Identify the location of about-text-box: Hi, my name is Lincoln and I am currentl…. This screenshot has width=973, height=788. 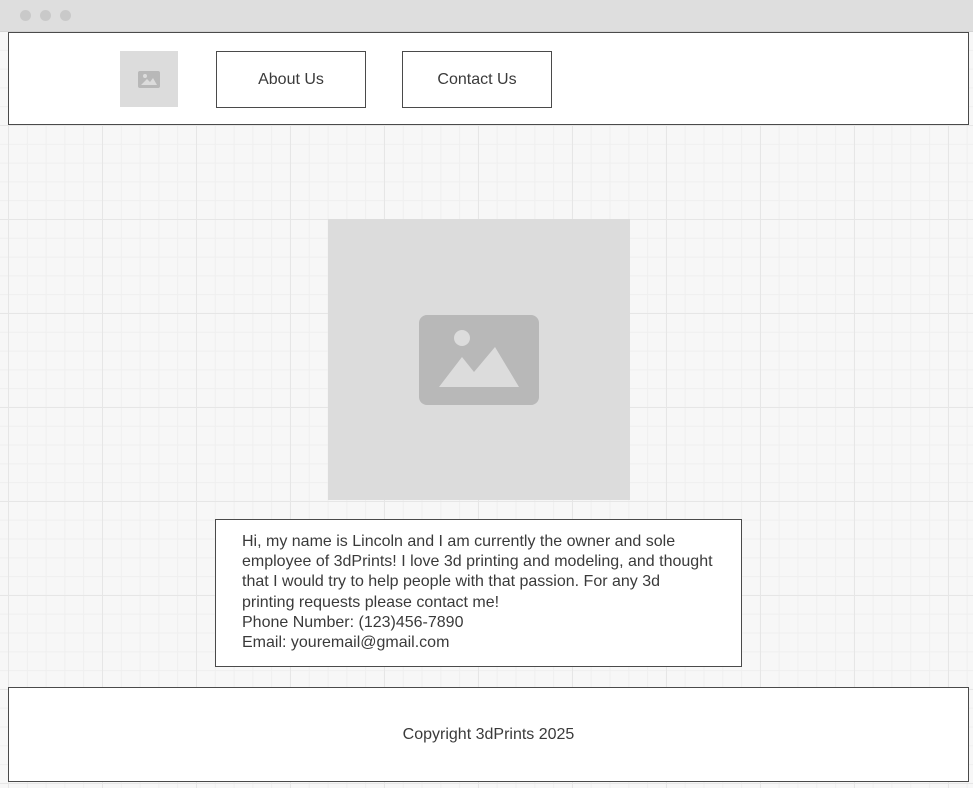
(478, 593).